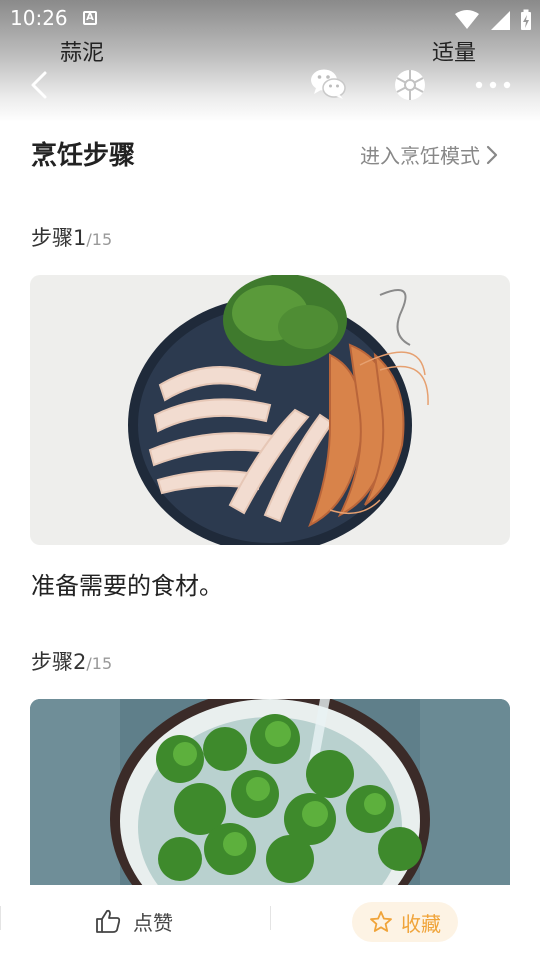 This screenshot has width=540, height=960. What do you see at coordinates (153, 922) in the screenshot?
I see `like-label: 点赞` at bounding box center [153, 922].